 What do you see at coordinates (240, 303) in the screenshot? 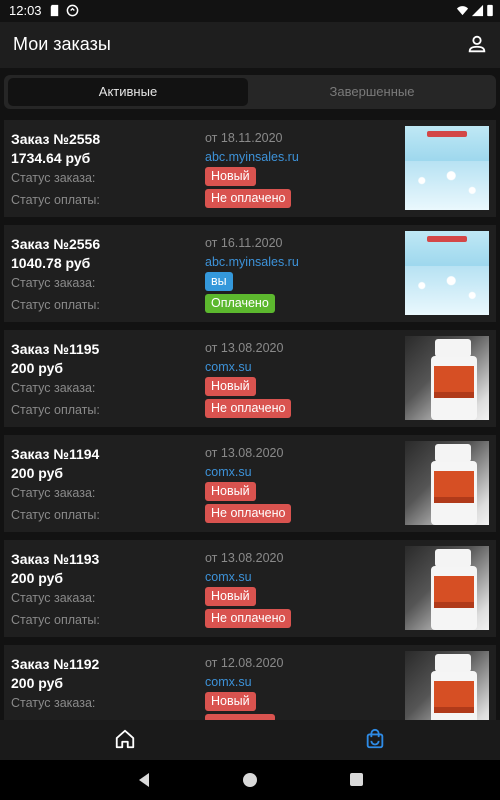
I see `payment-status-badge: Оплачено` at bounding box center [240, 303].